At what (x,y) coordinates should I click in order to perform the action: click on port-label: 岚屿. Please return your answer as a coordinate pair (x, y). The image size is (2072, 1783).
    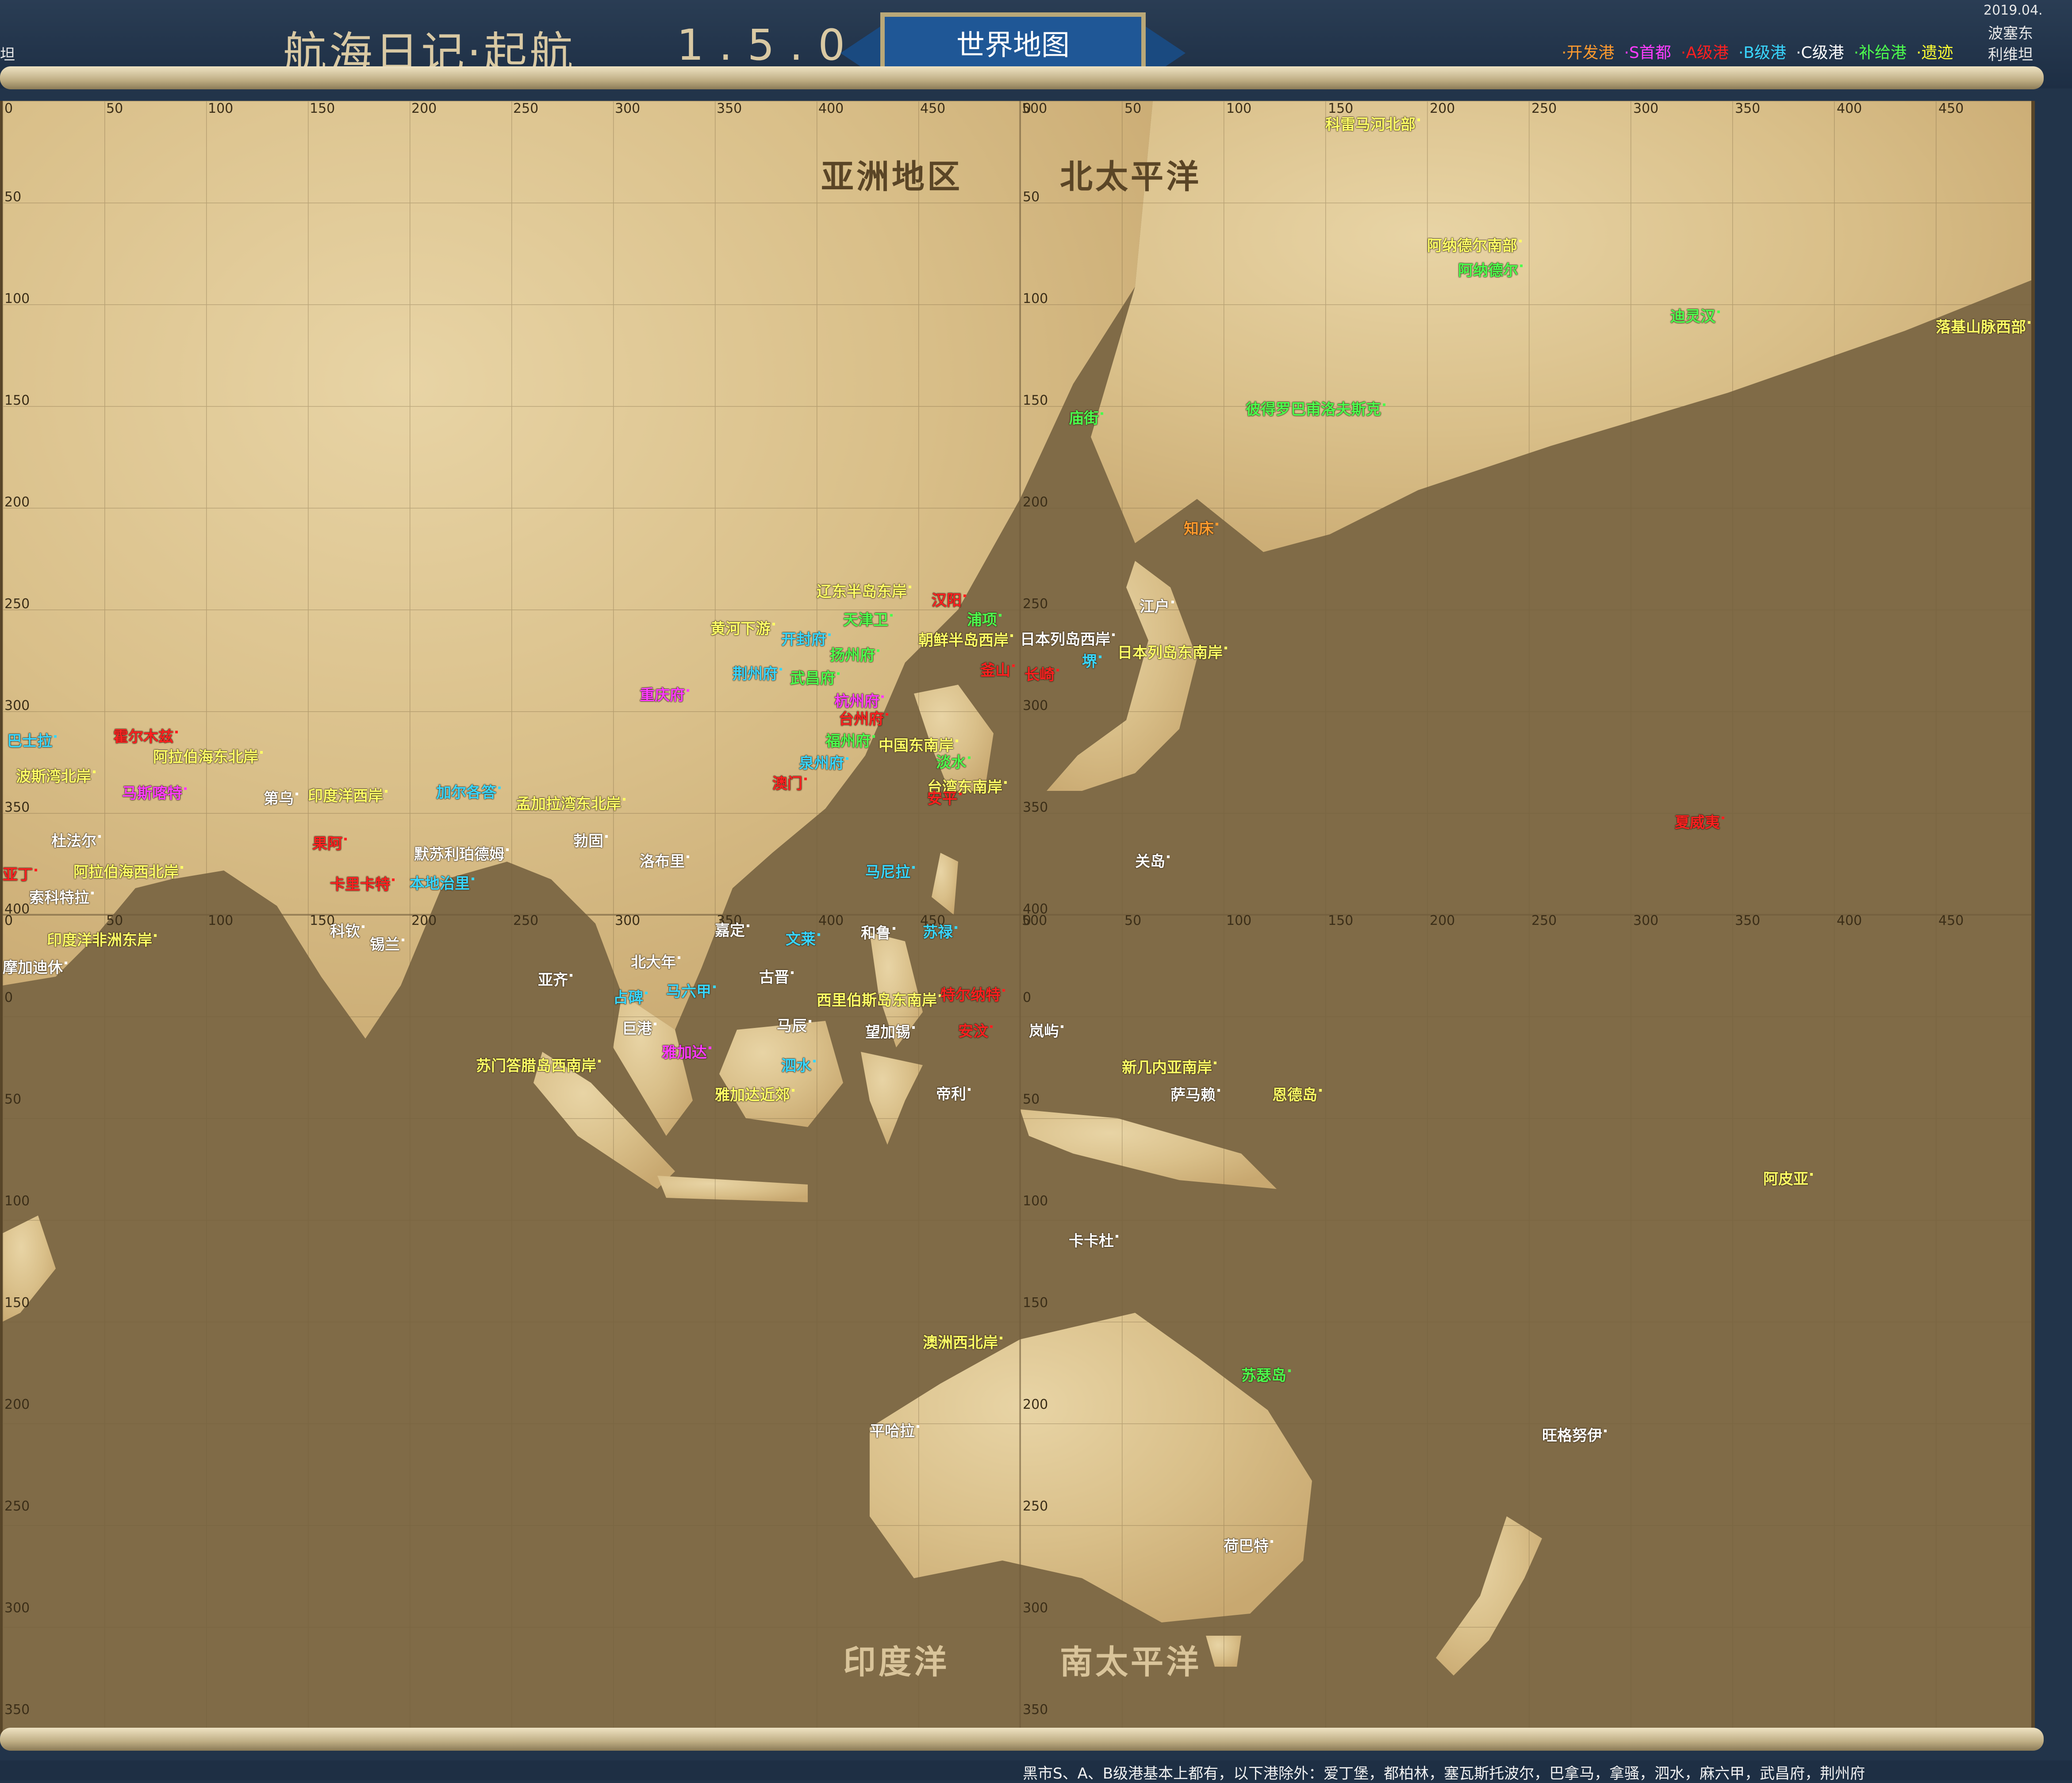
    Looking at the image, I should click on (1046, 1030).